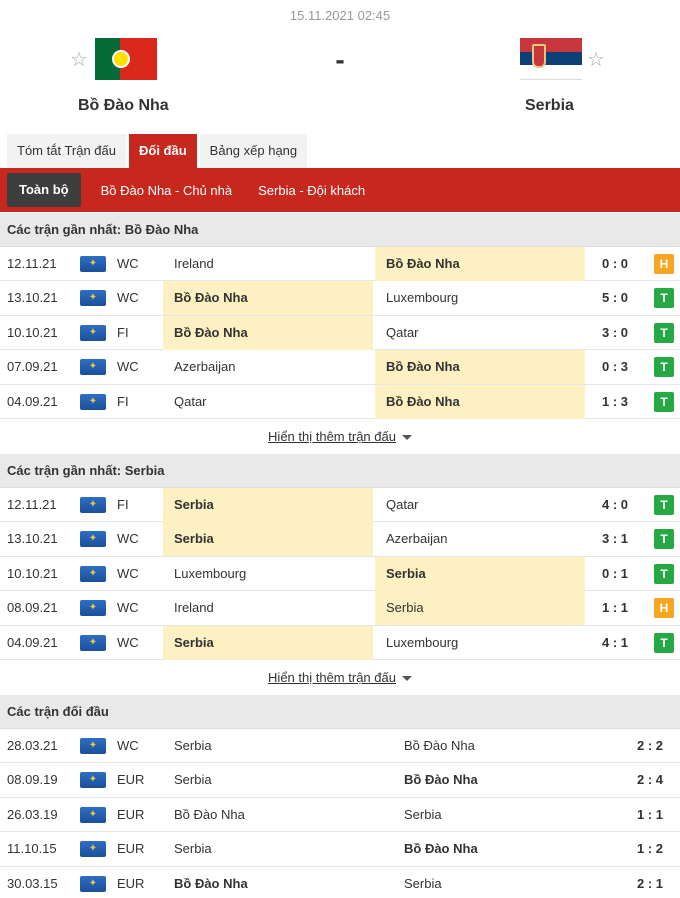 Image resolution: width=680 pixels, height=898 pixels. Describe the element at coordinates (163, 151) in the screenshot. I see `tab-1: Đối đầu` at that location.